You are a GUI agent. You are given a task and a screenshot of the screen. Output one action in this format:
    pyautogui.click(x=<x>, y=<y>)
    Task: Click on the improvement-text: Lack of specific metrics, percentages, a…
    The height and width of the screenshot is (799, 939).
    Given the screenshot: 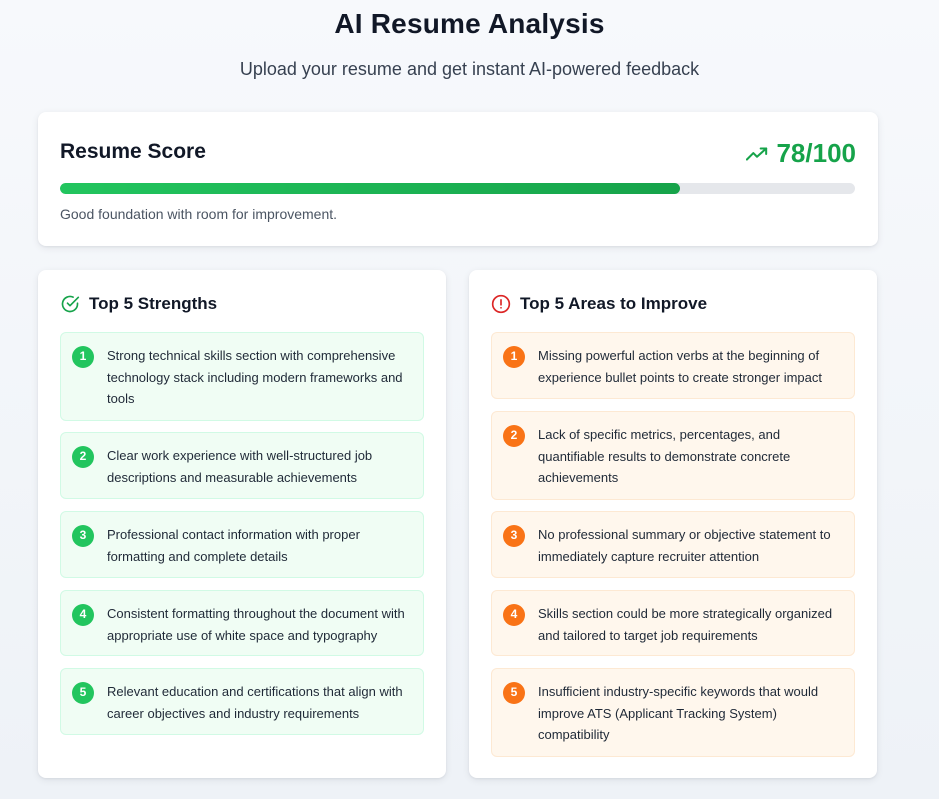 What is the action you would take?
    pyautogui.click(x=664, y=456)
    